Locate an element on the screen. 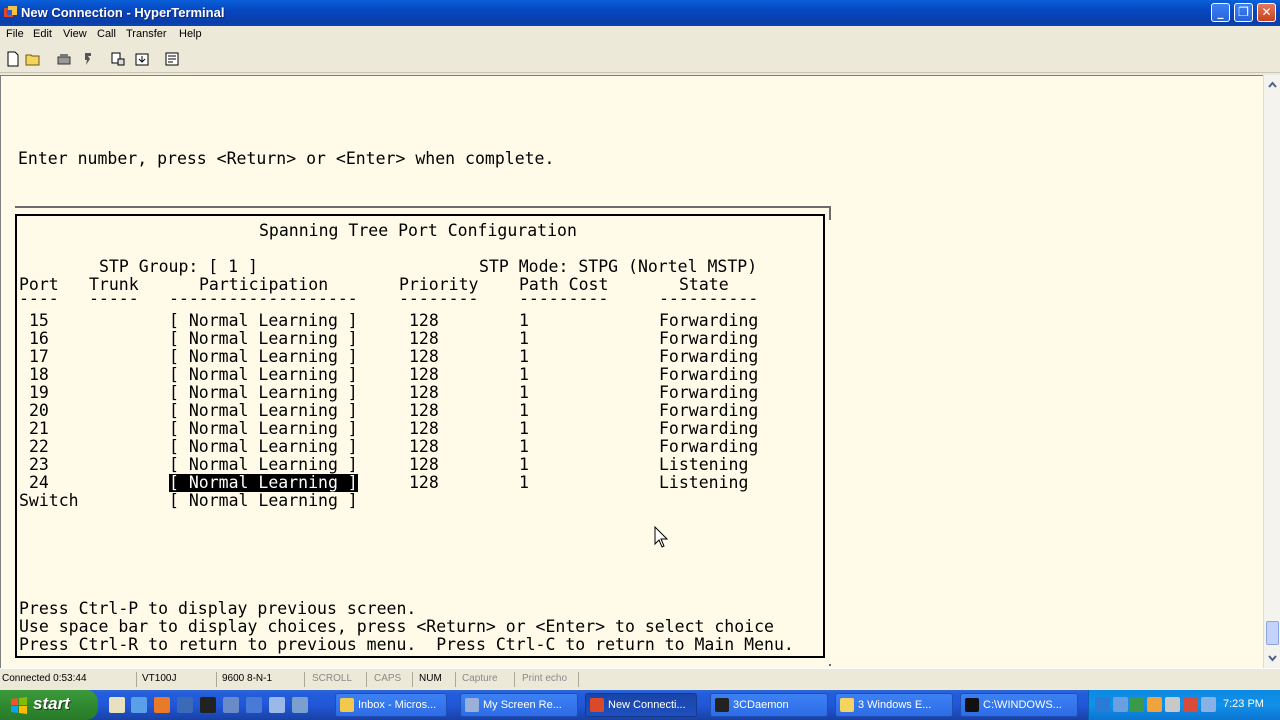  row-23-participation: [ Normal Learning ] is located at coordinates (263, 465).